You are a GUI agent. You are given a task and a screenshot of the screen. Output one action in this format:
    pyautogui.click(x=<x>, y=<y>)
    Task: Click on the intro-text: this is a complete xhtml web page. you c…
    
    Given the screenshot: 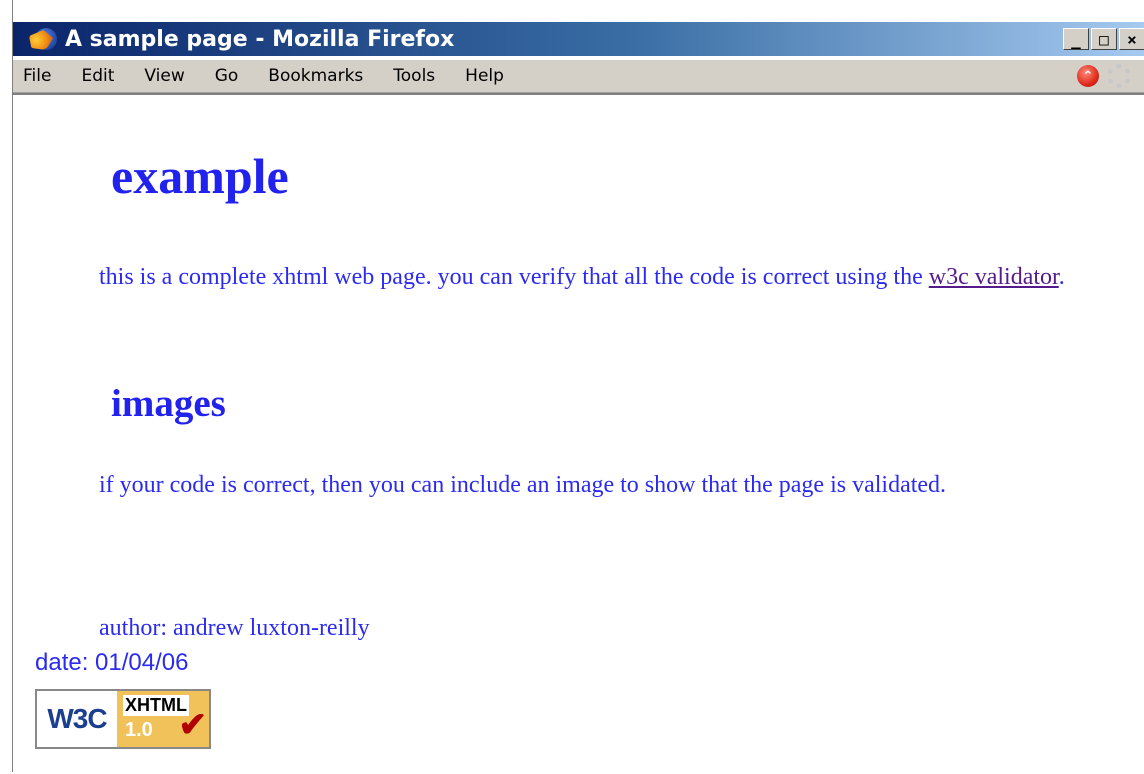 What is the action you would take?
    pyautogui.click(x=511, y=277)
    